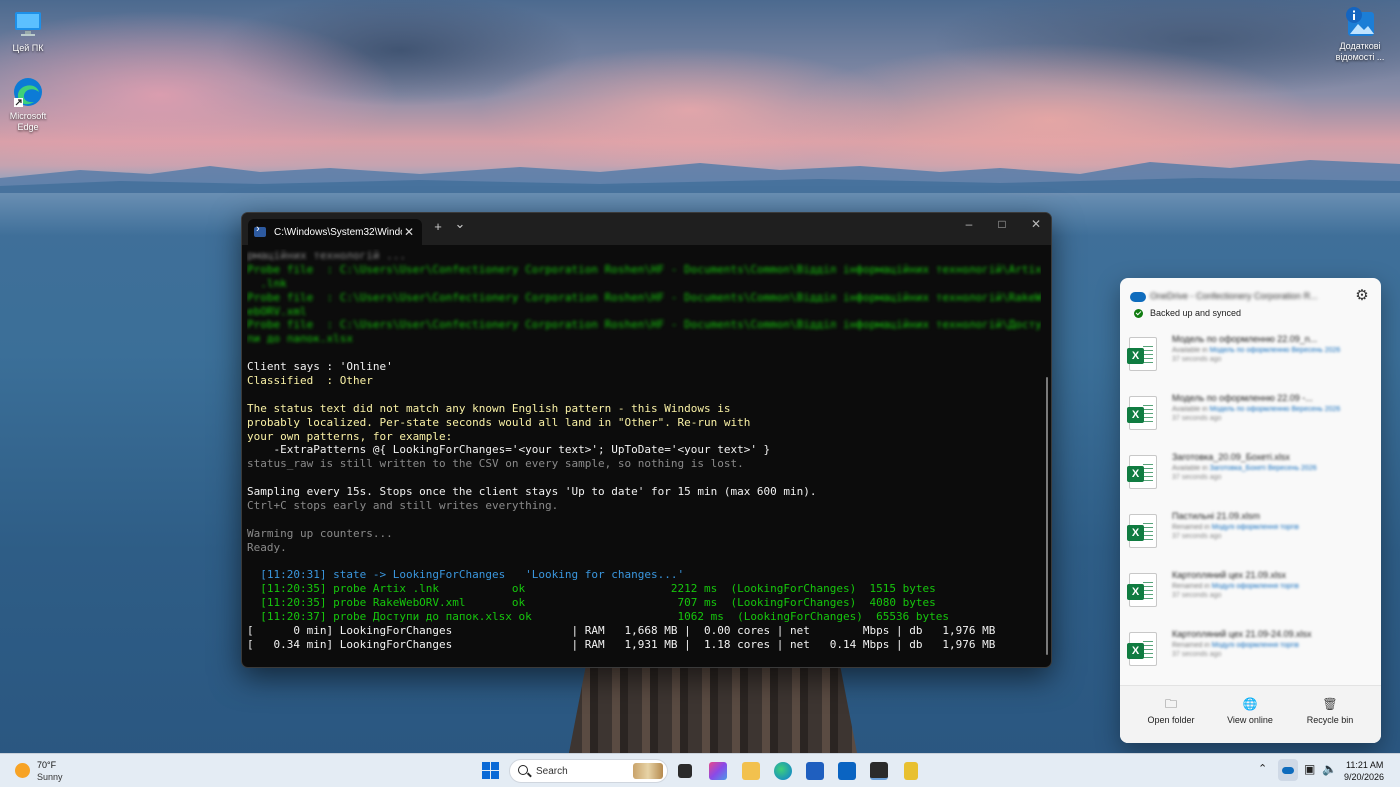  What do you see at coordinates (1036, 224) in the screenshot?
I see `close-window-button: ✕` at bounding box center [1036, 224].